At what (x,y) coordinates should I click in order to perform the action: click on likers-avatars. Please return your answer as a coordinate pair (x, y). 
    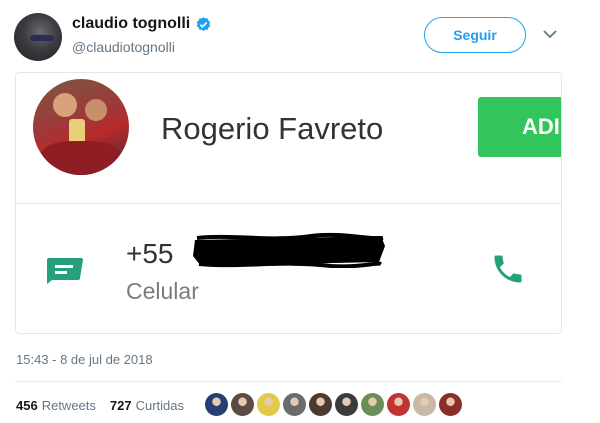
    Looking at the image, I should click on (333, 404).